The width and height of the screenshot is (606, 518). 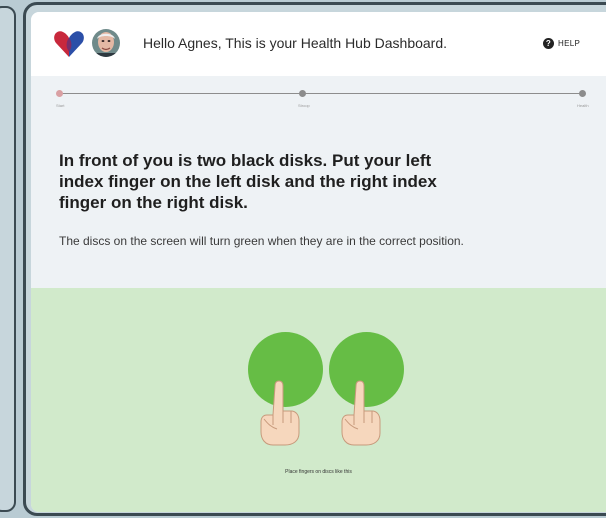 I want to click on left-pointing-hand-icon, so click(x=280, y=412).